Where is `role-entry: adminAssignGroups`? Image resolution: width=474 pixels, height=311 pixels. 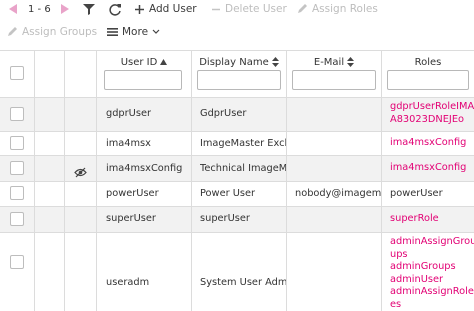
role-entry: adminAssignGroups is located at coordinates (432, 241).